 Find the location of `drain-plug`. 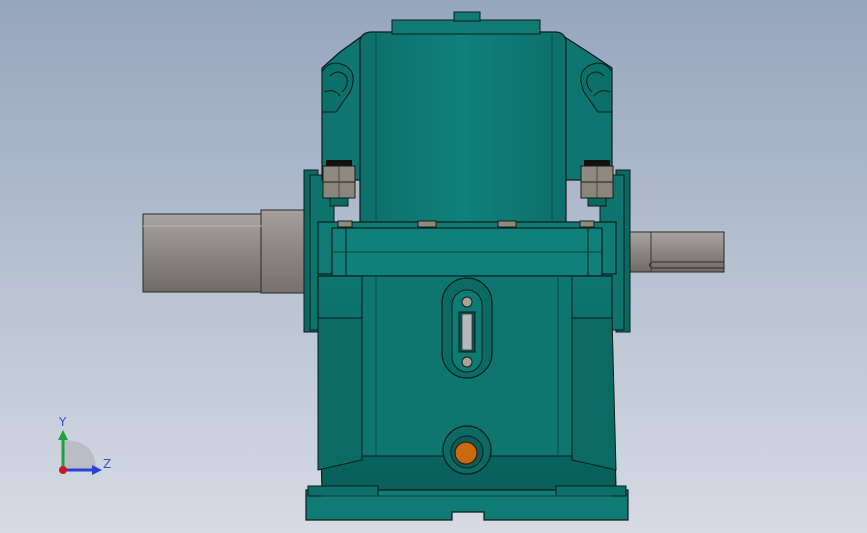

drain-plug is located at coordinates (467, 450).